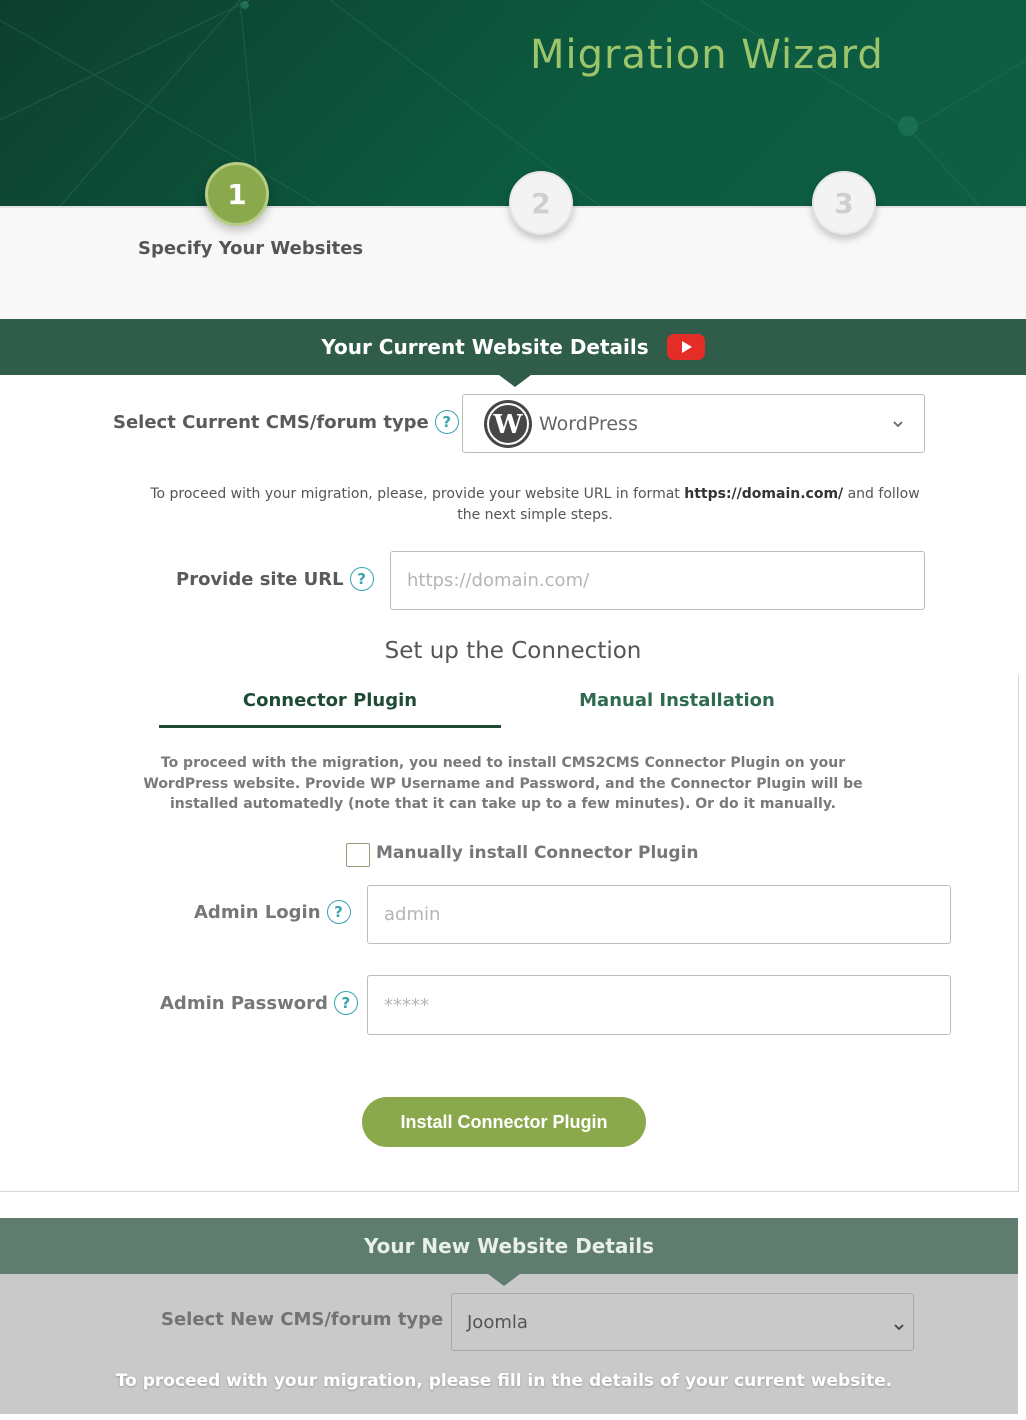 The width and height of the screenshot is (1026, 1420). Describe the element at coordinates (541, 203) in the screenshot. I see `step-2-indicator: 2` at that location.